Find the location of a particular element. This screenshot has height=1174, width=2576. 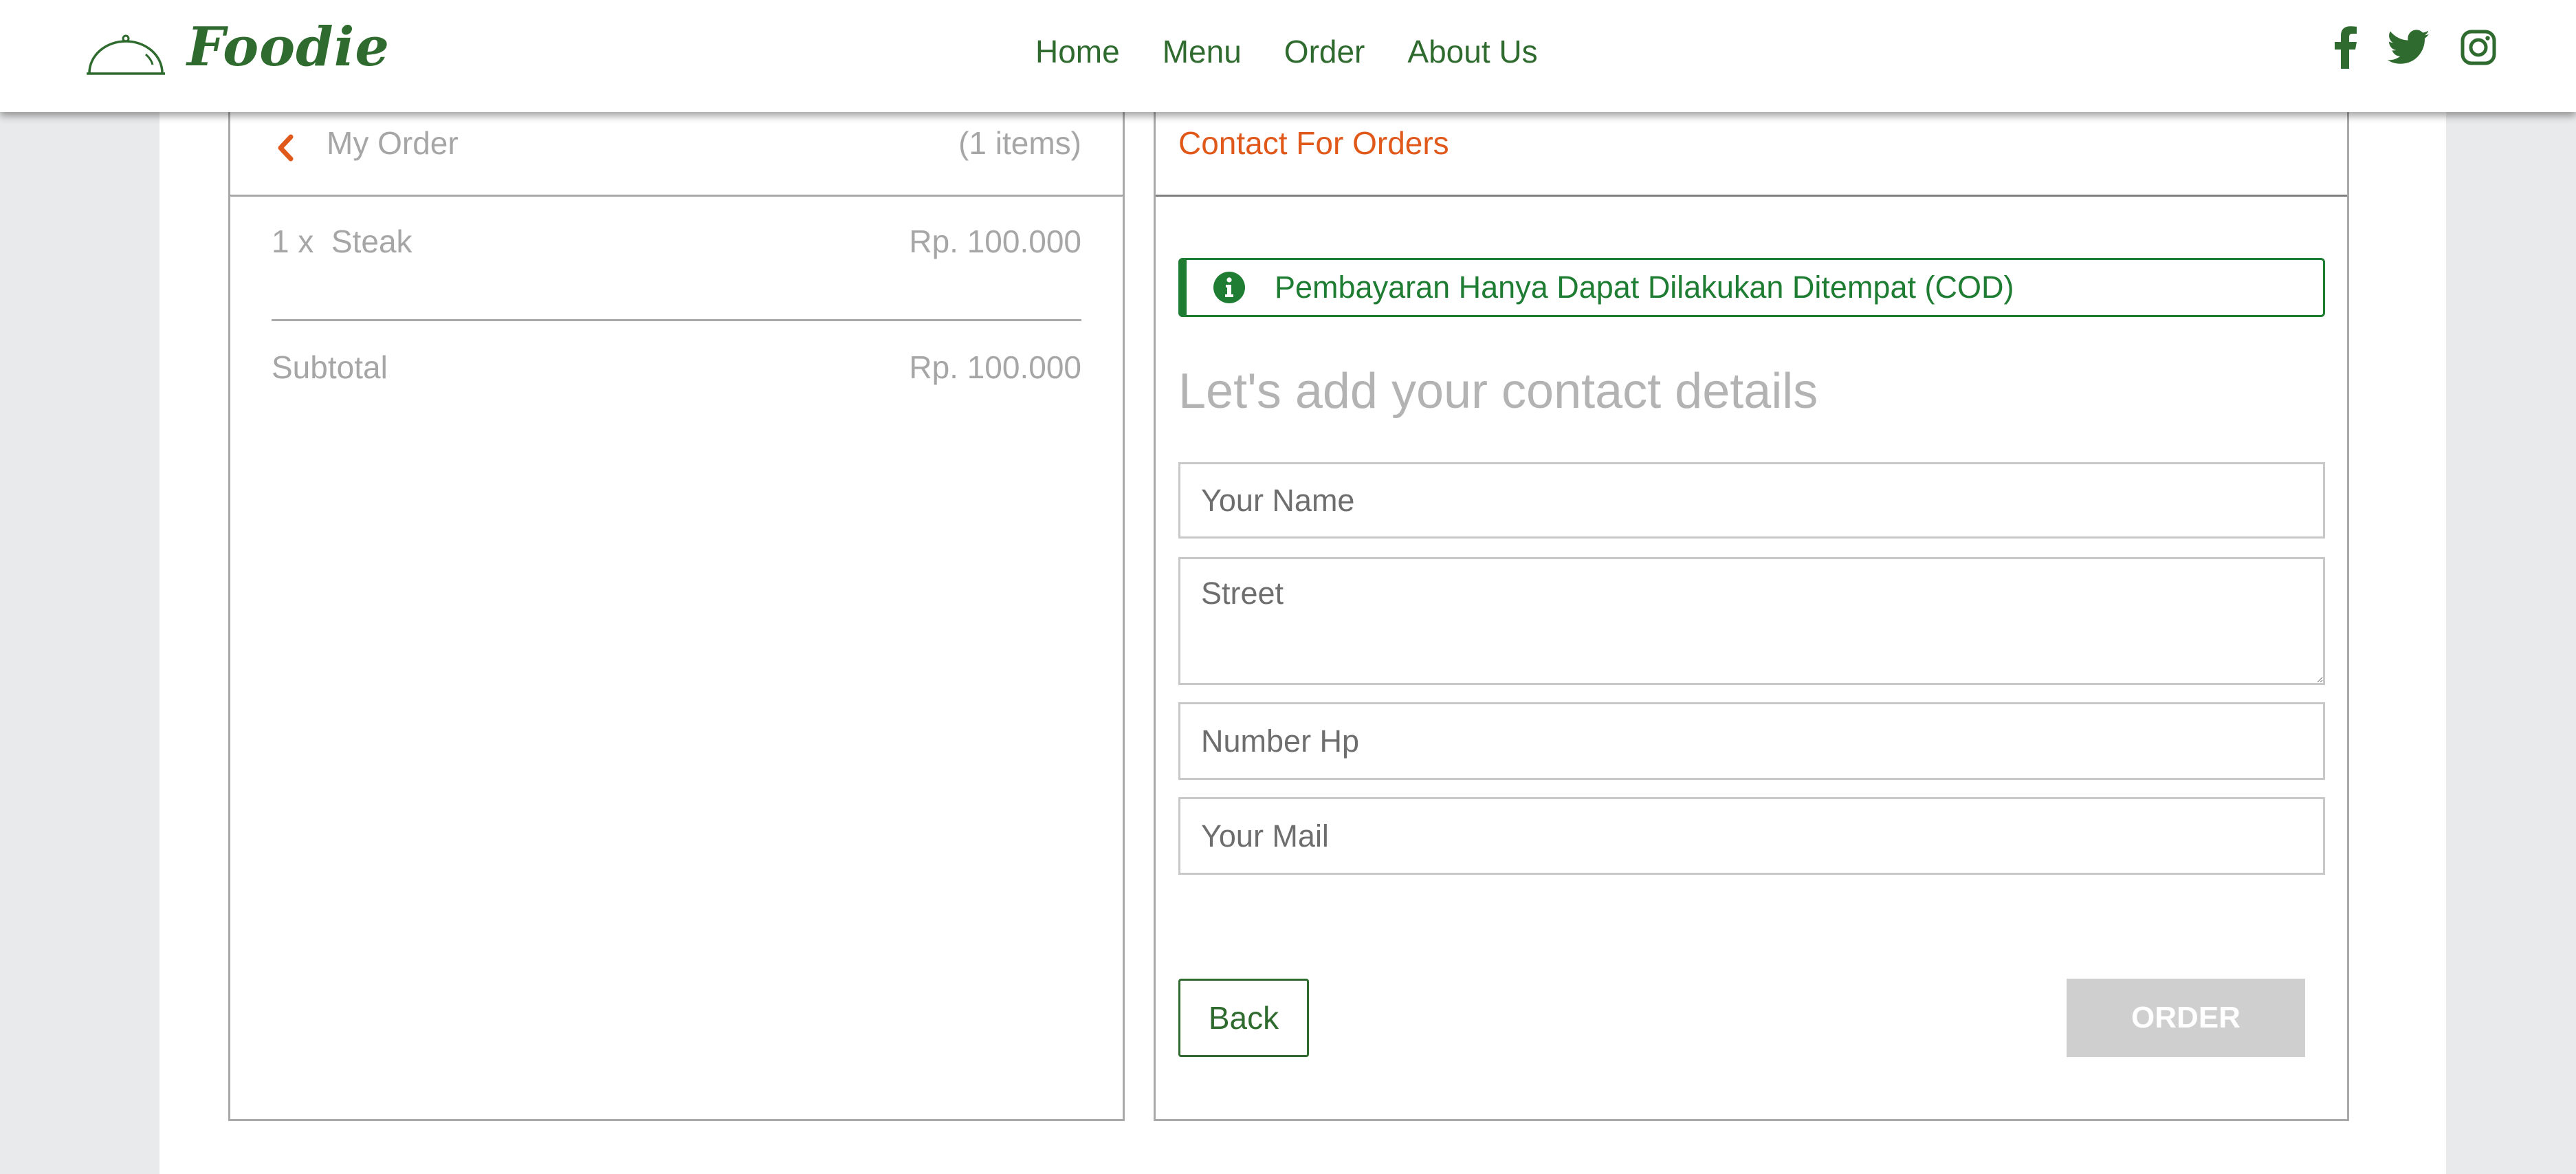

order-divider is located at coordinates (676, 320).